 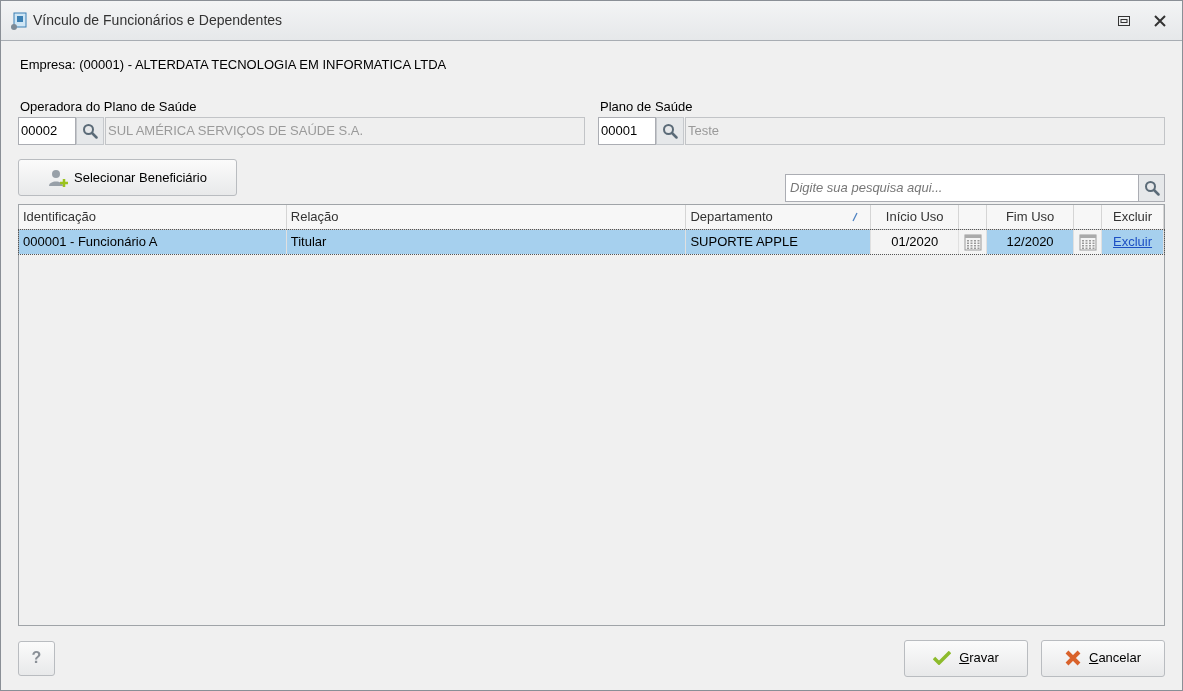 What do you see at coordinates (59, 177) in the screenshot?
I see `add-user-icon` at bounding box center [59, 177].